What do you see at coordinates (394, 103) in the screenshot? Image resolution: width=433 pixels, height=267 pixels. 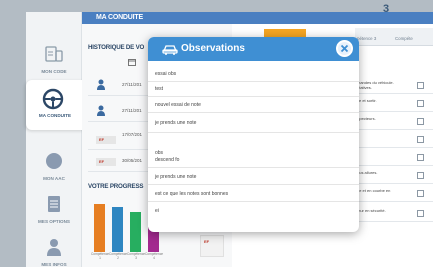 I see `competence-row: ite et sortir.` at bounding box center [394, 103].